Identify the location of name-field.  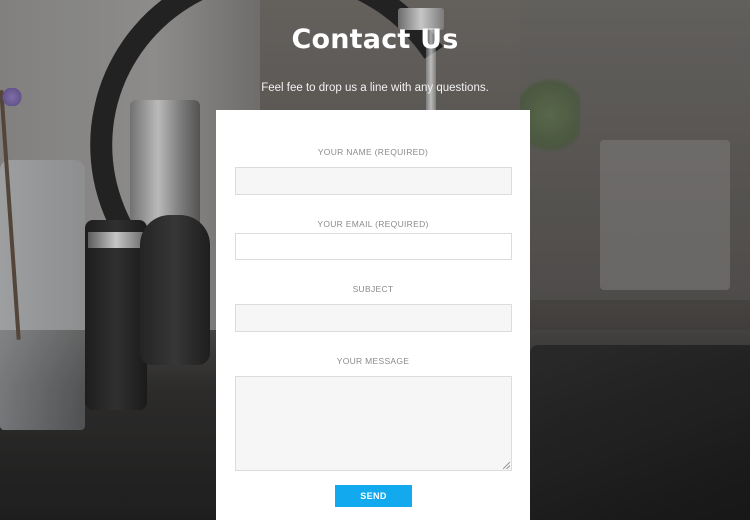
(373, 181).